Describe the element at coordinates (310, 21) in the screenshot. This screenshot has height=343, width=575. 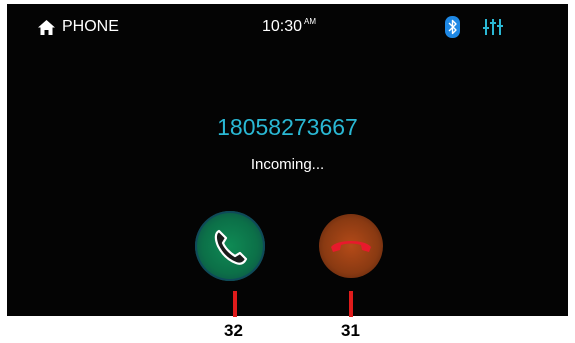
I see `clock-ampm: AM` at that location.